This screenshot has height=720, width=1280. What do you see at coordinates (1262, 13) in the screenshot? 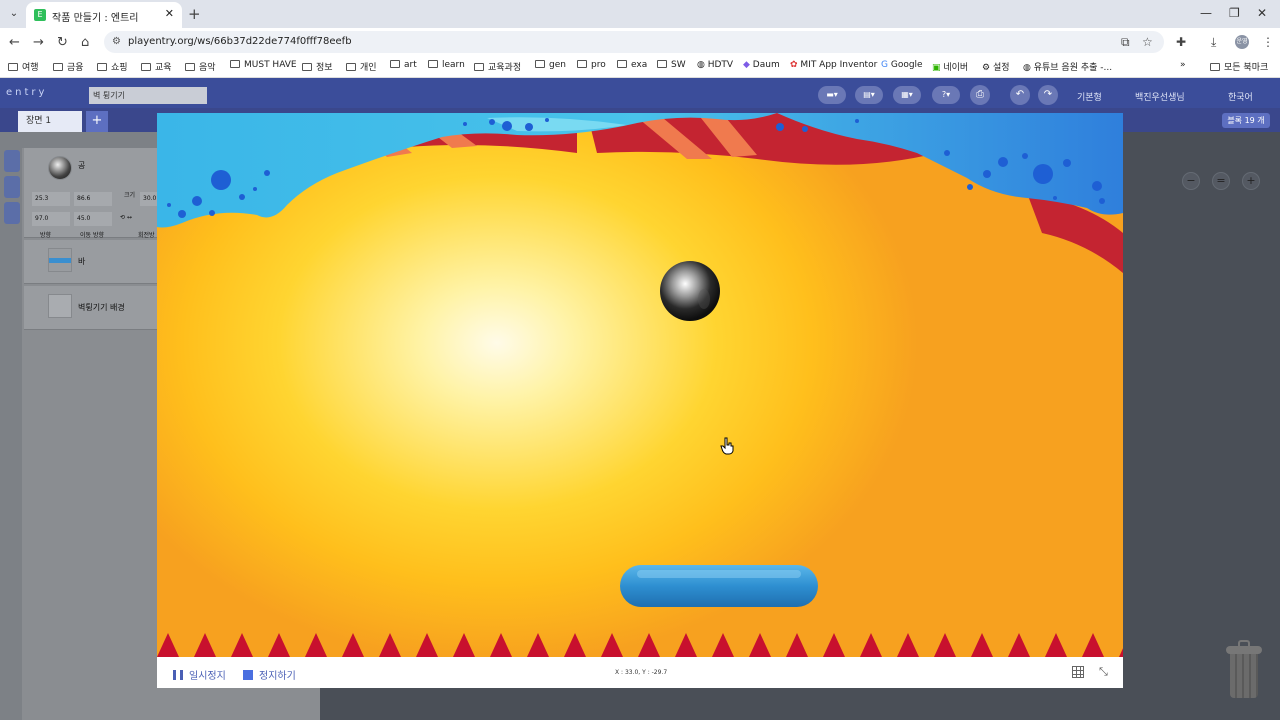
I see `close-window-icon: ✕` at bounding box center [1262, 13].